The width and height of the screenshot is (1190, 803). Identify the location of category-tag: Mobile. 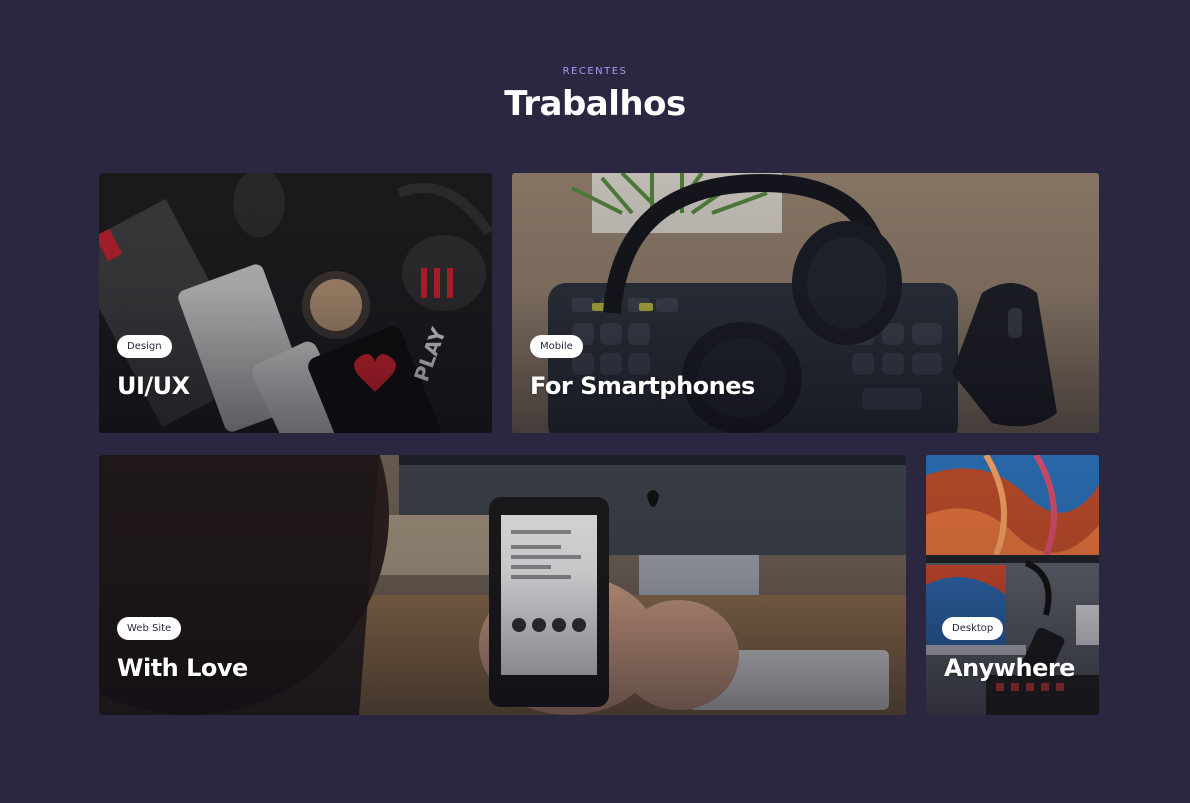
(556, 346).